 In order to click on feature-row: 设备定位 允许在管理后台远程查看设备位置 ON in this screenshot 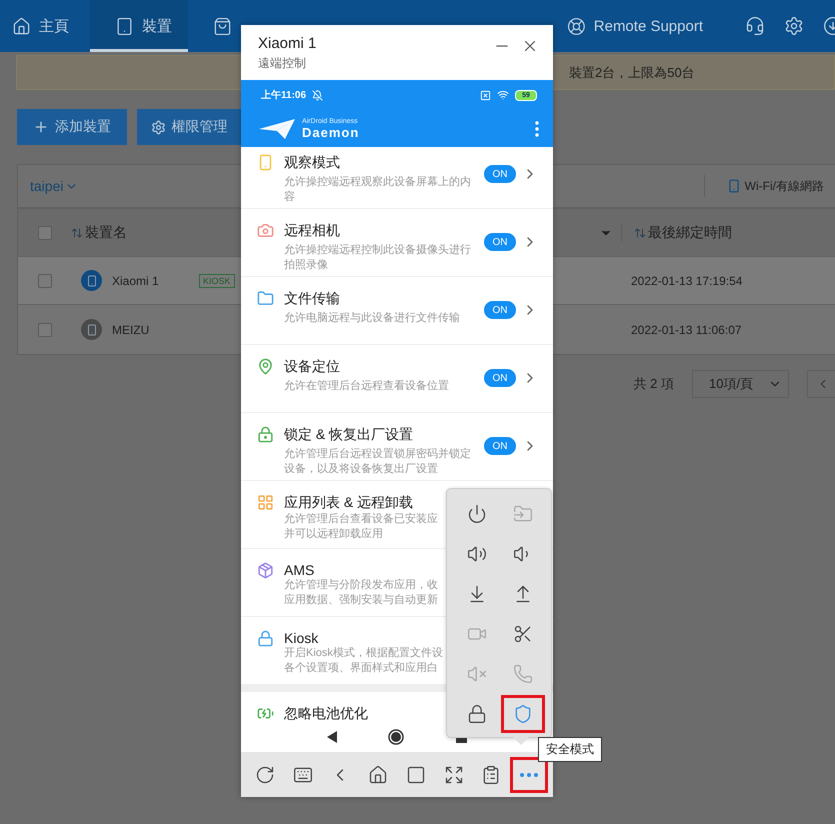, I will do `click(397, 379)`.